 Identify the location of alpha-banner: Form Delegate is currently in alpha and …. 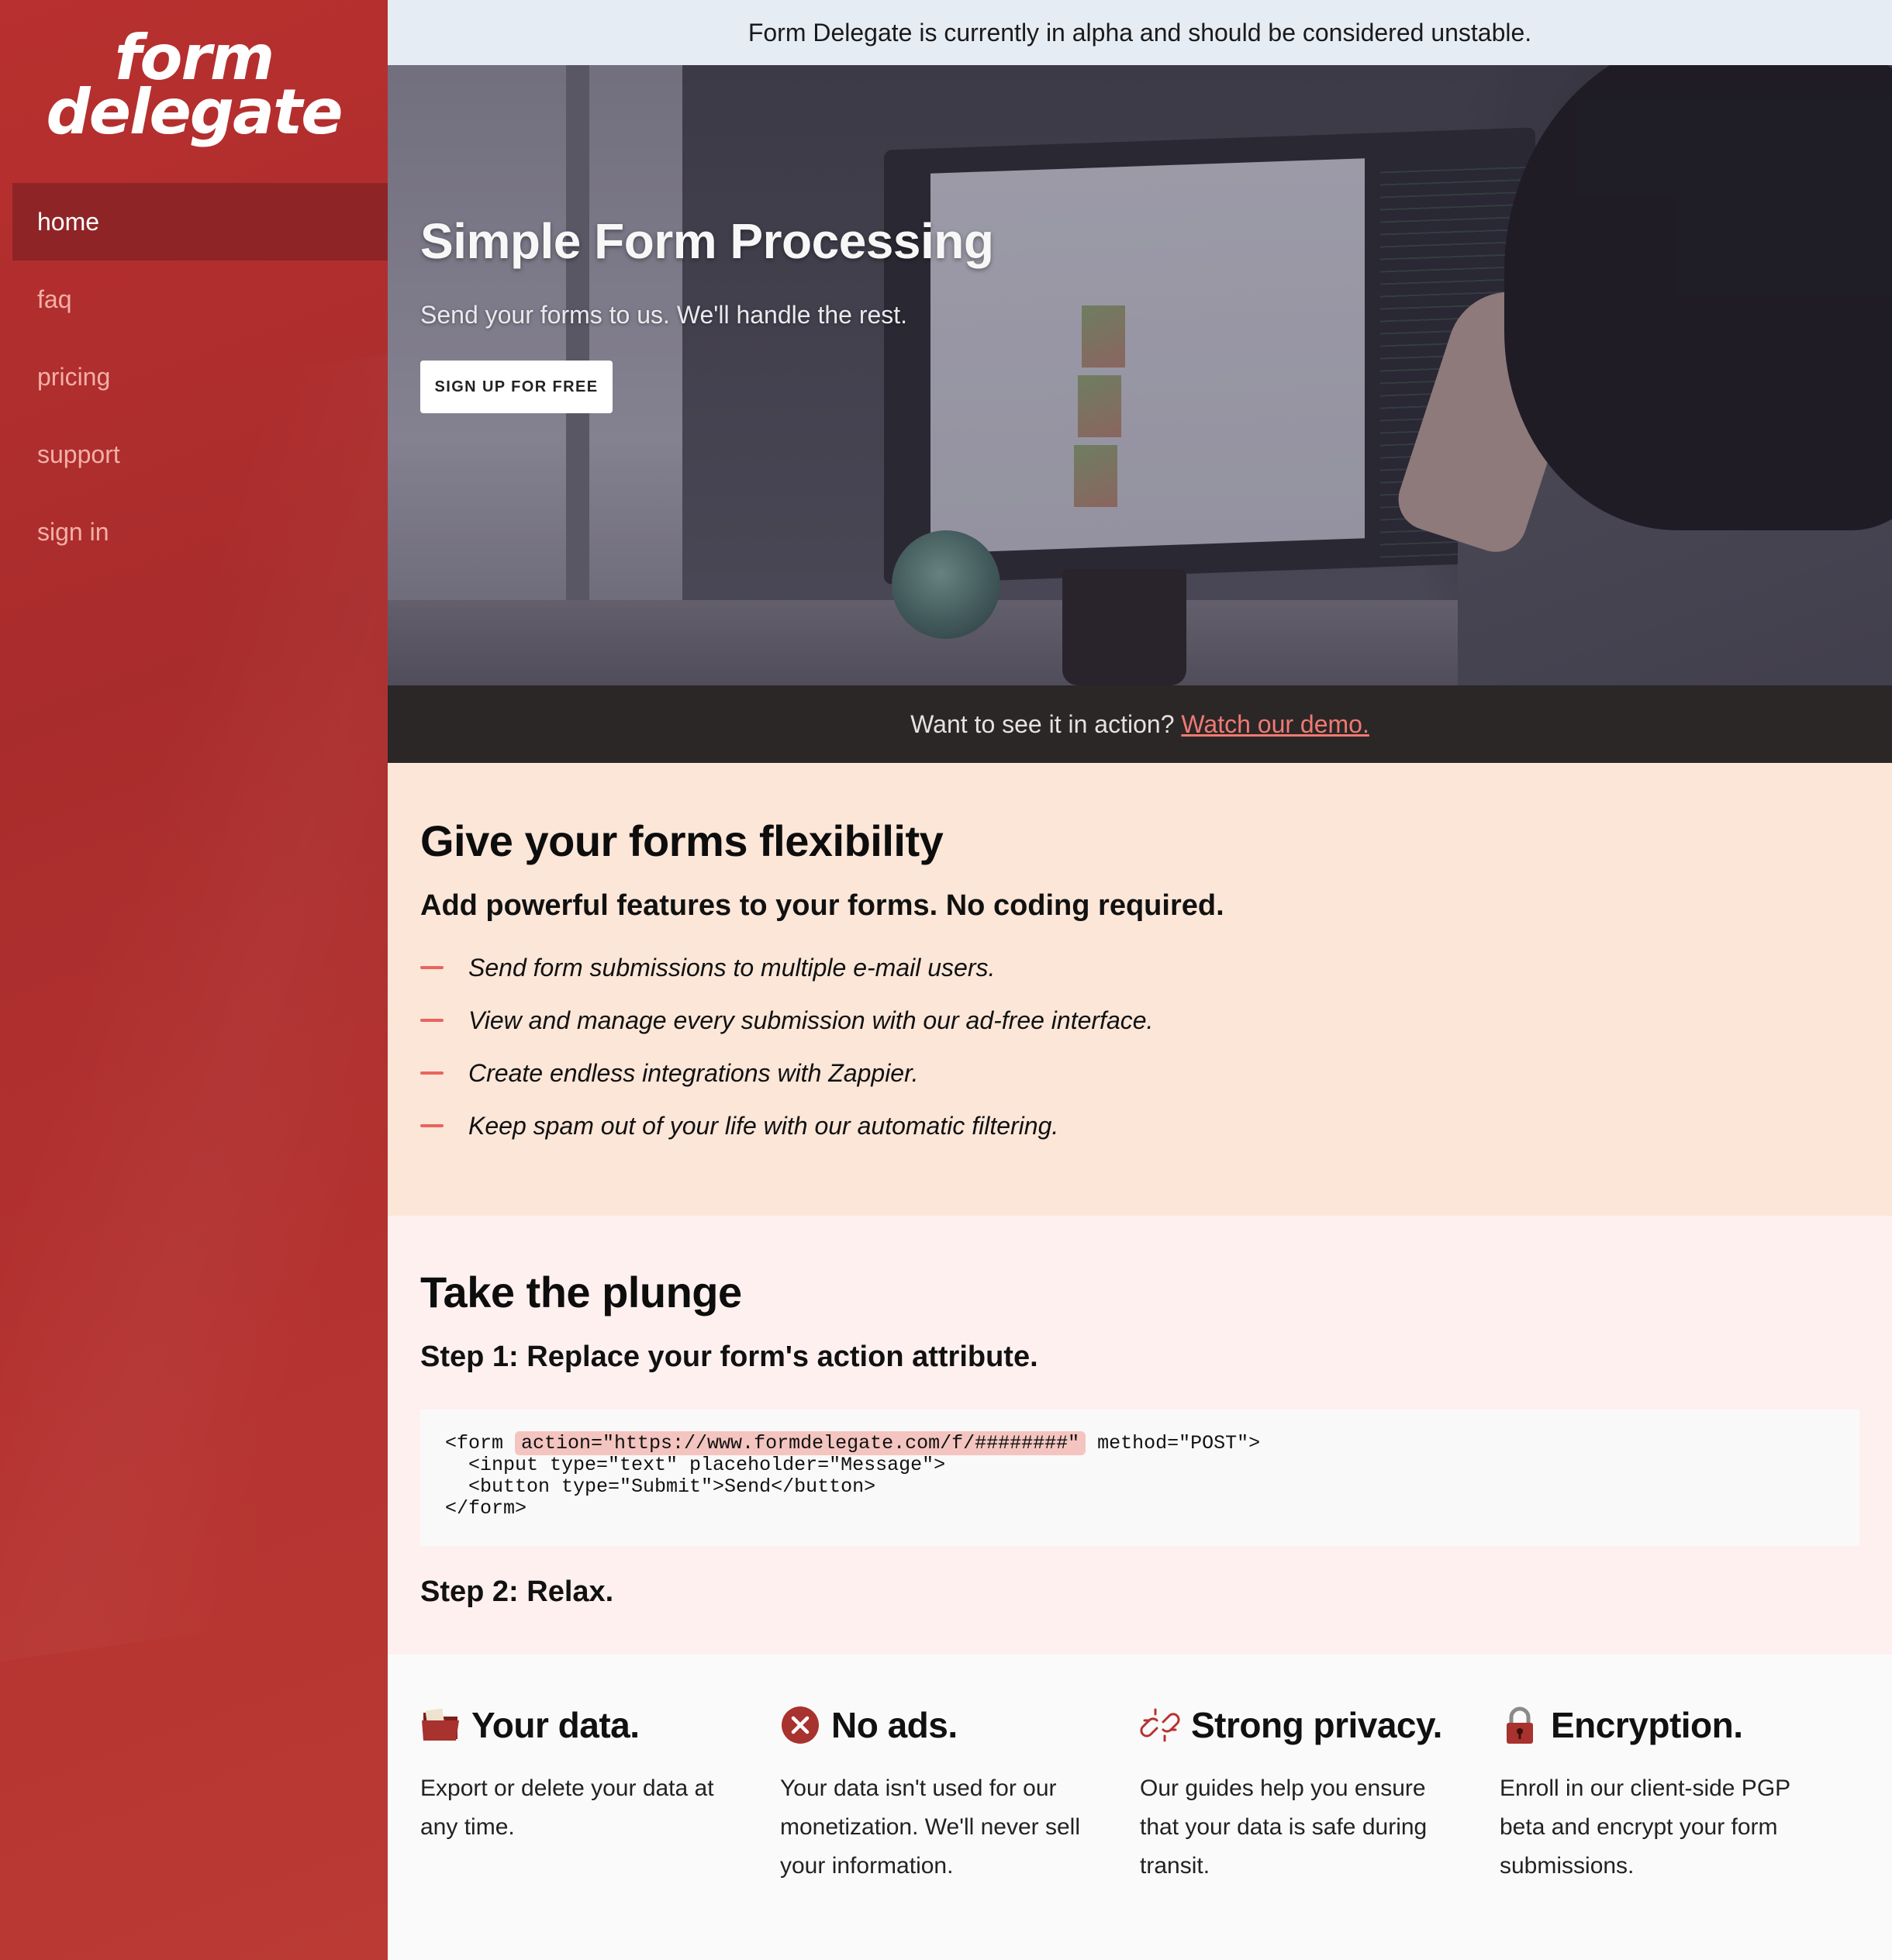
(1140, 32).